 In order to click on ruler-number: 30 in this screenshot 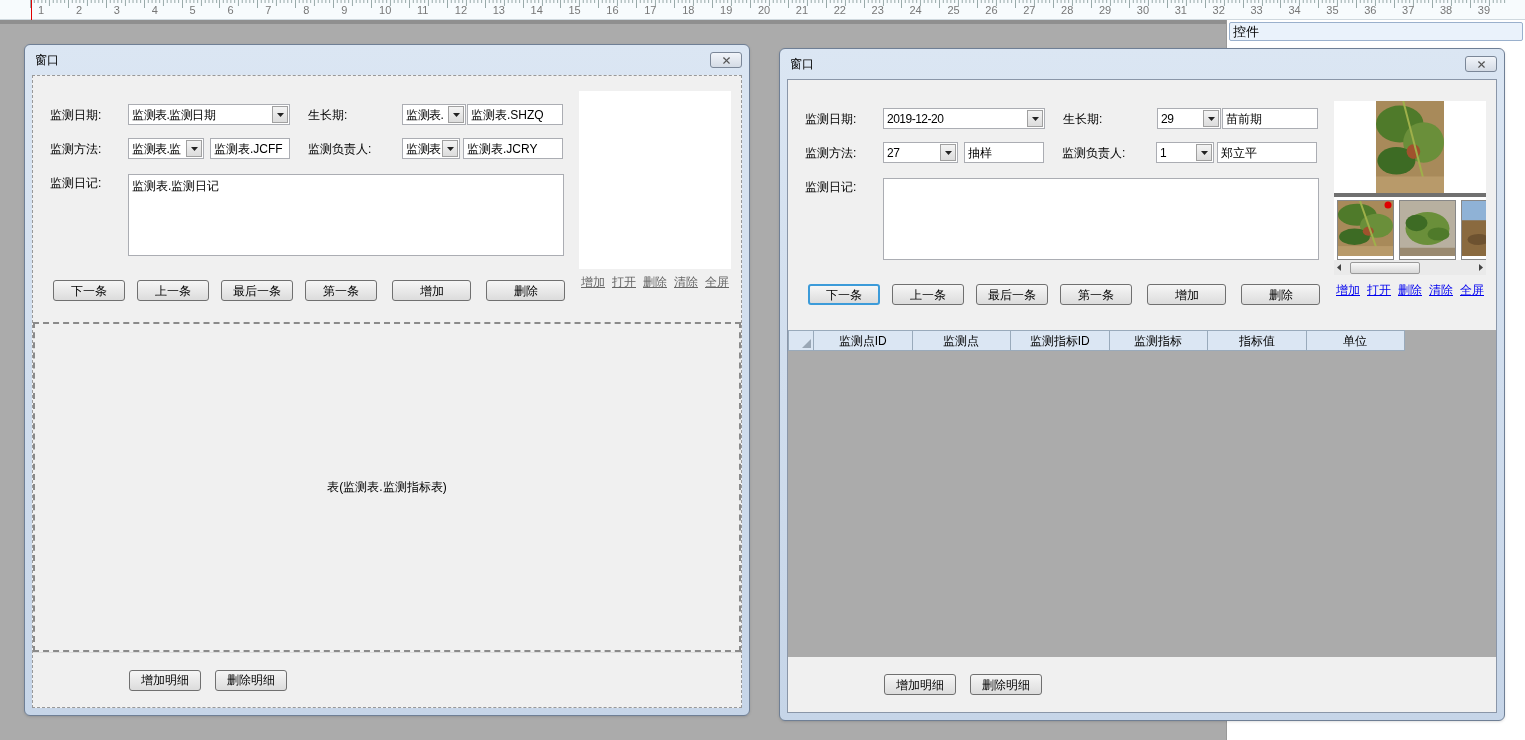, I will do `click(1143, 10)`.